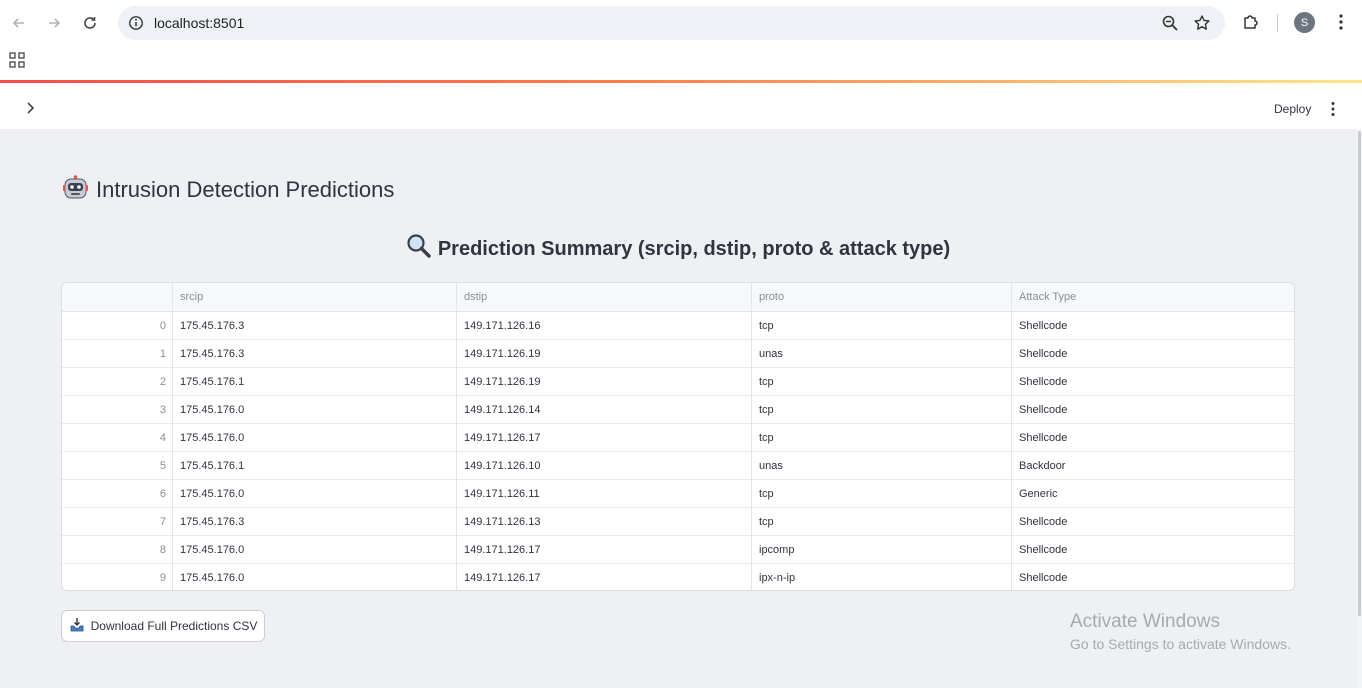  Describe the element at coordinates (681, 106) in the screenshot. I see `app-header` at that location.